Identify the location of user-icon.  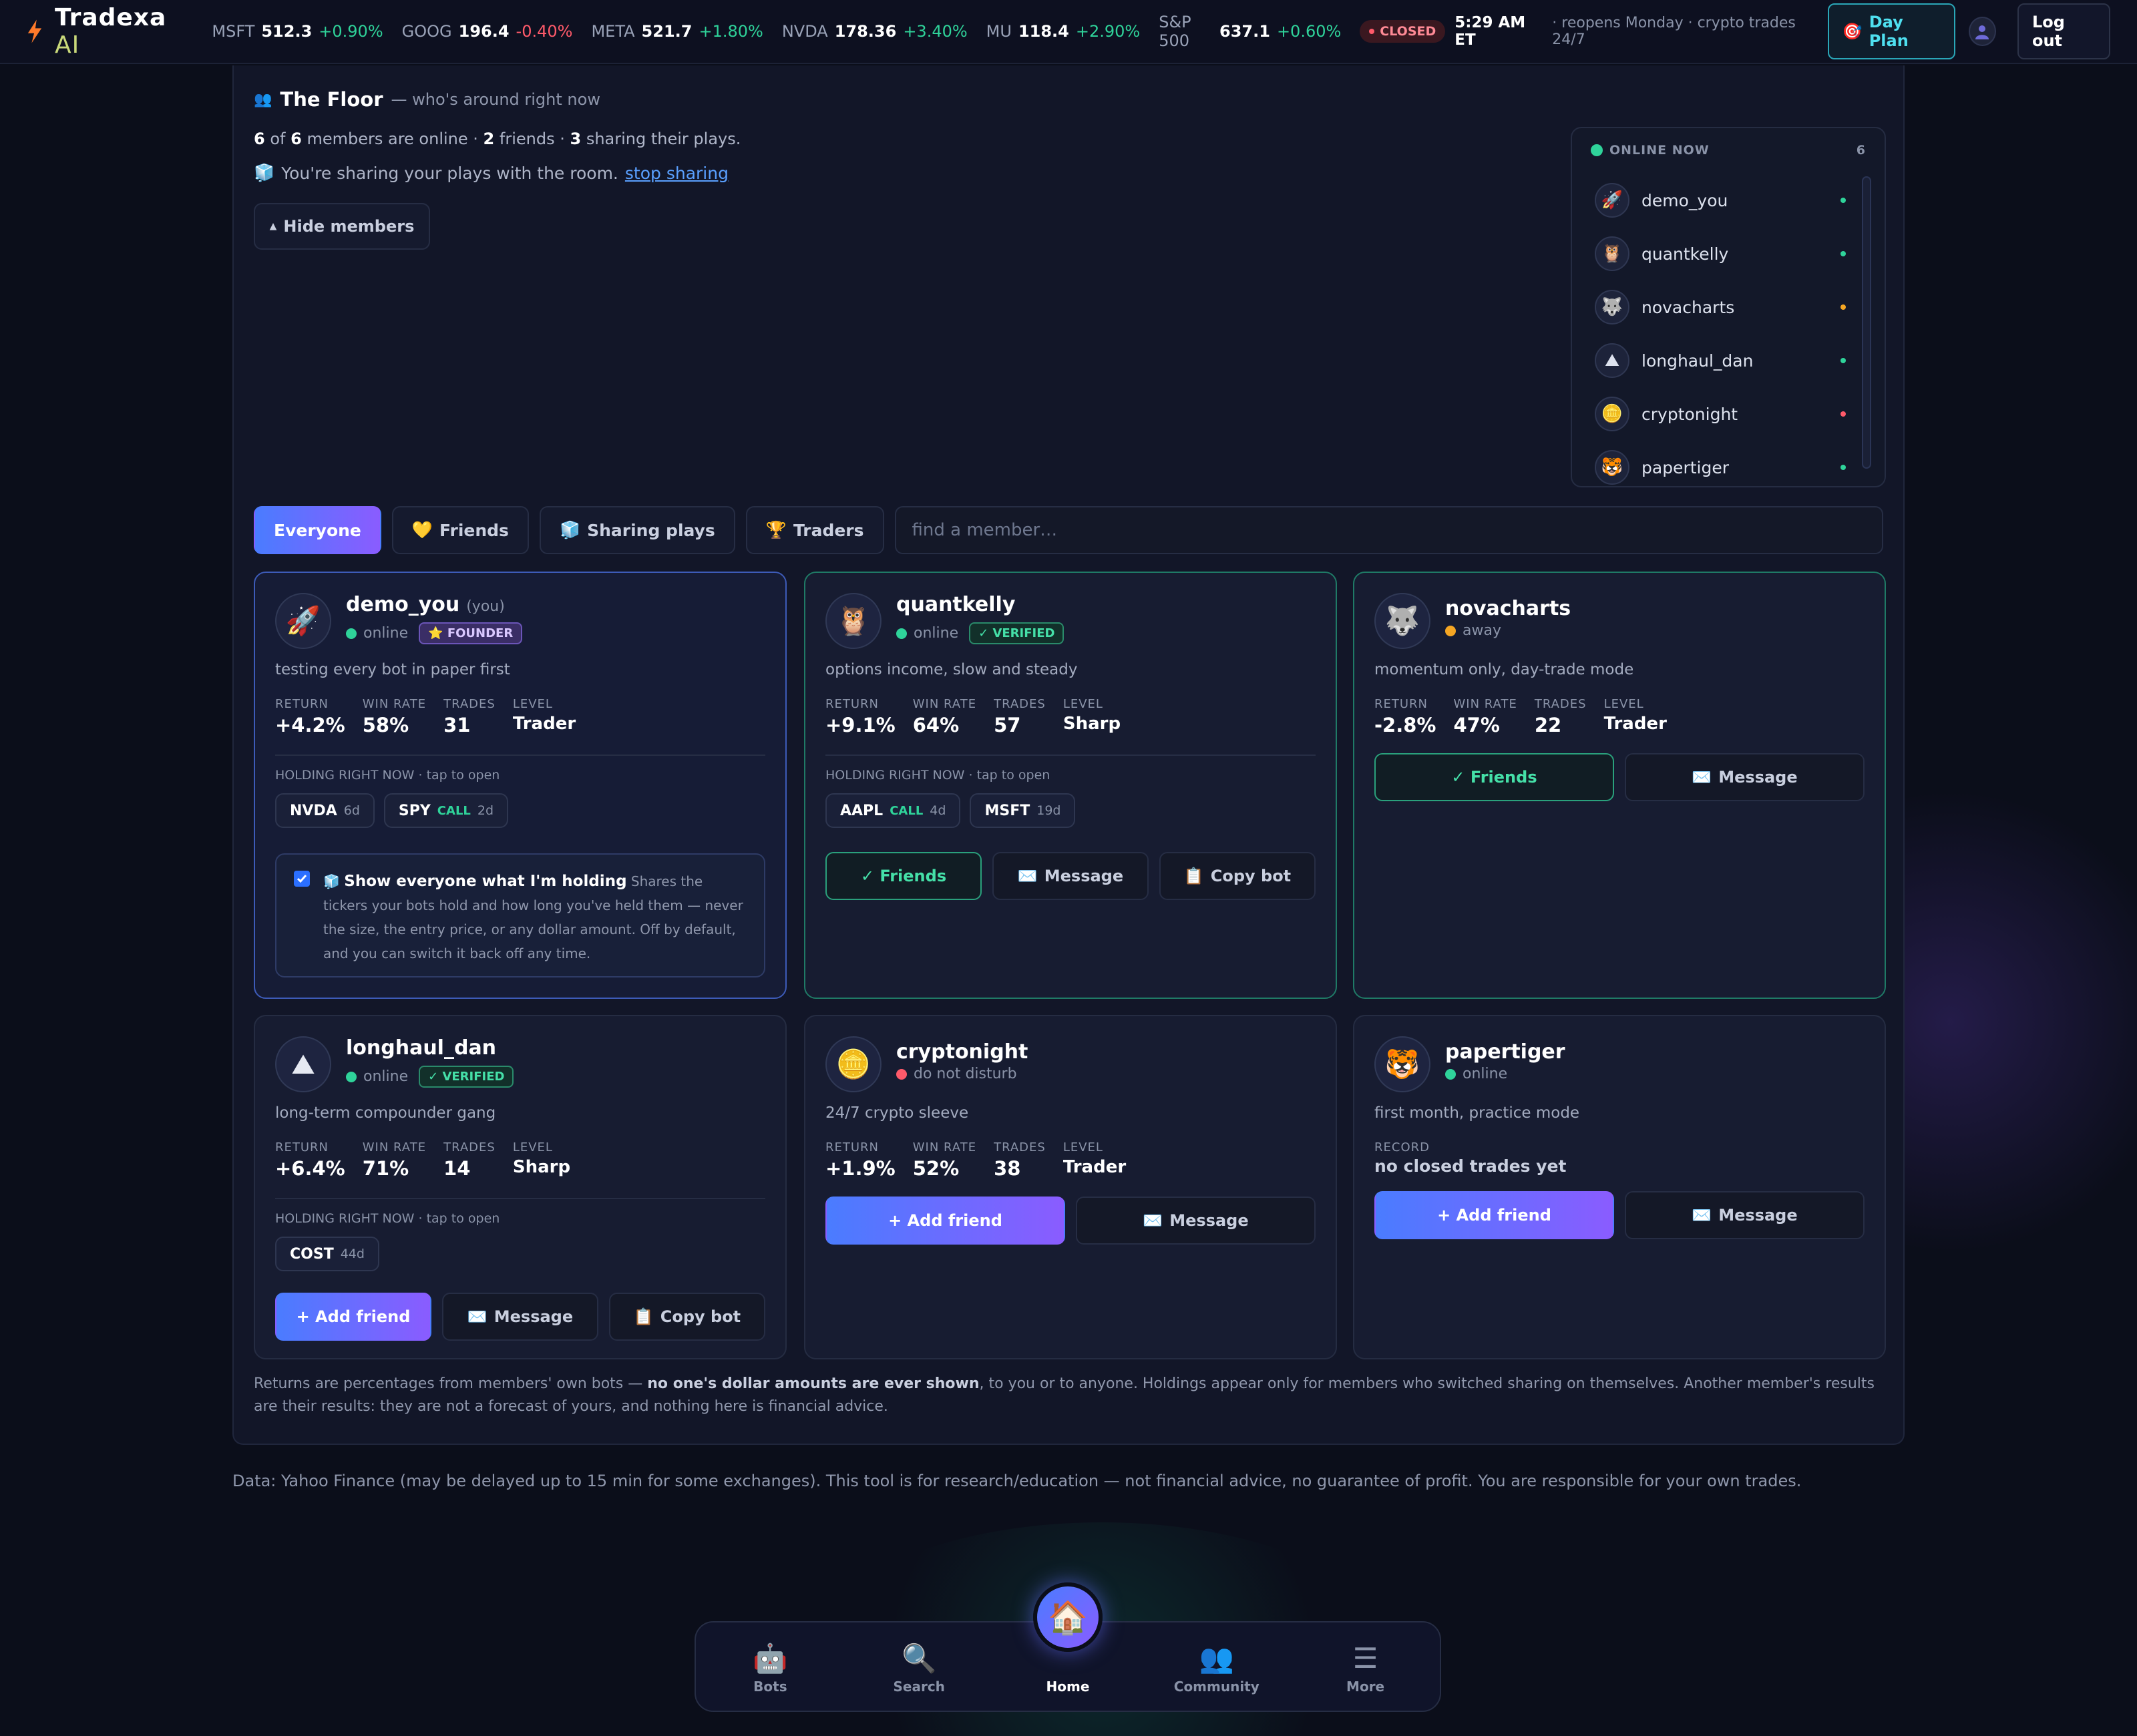
(1982, 32).